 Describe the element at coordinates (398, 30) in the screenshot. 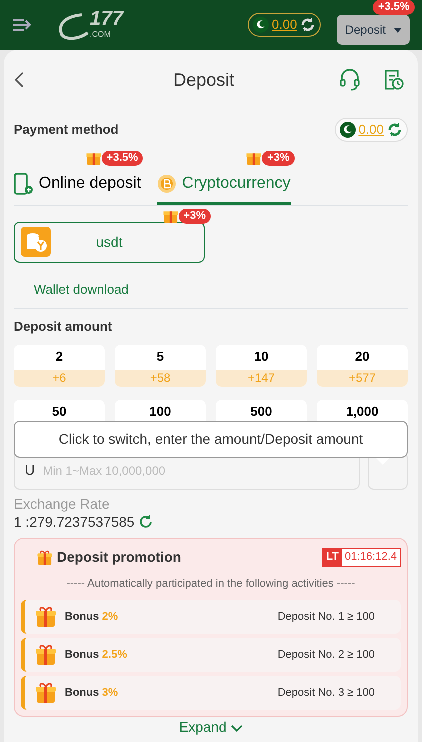

I see `caret-icon` at that location.